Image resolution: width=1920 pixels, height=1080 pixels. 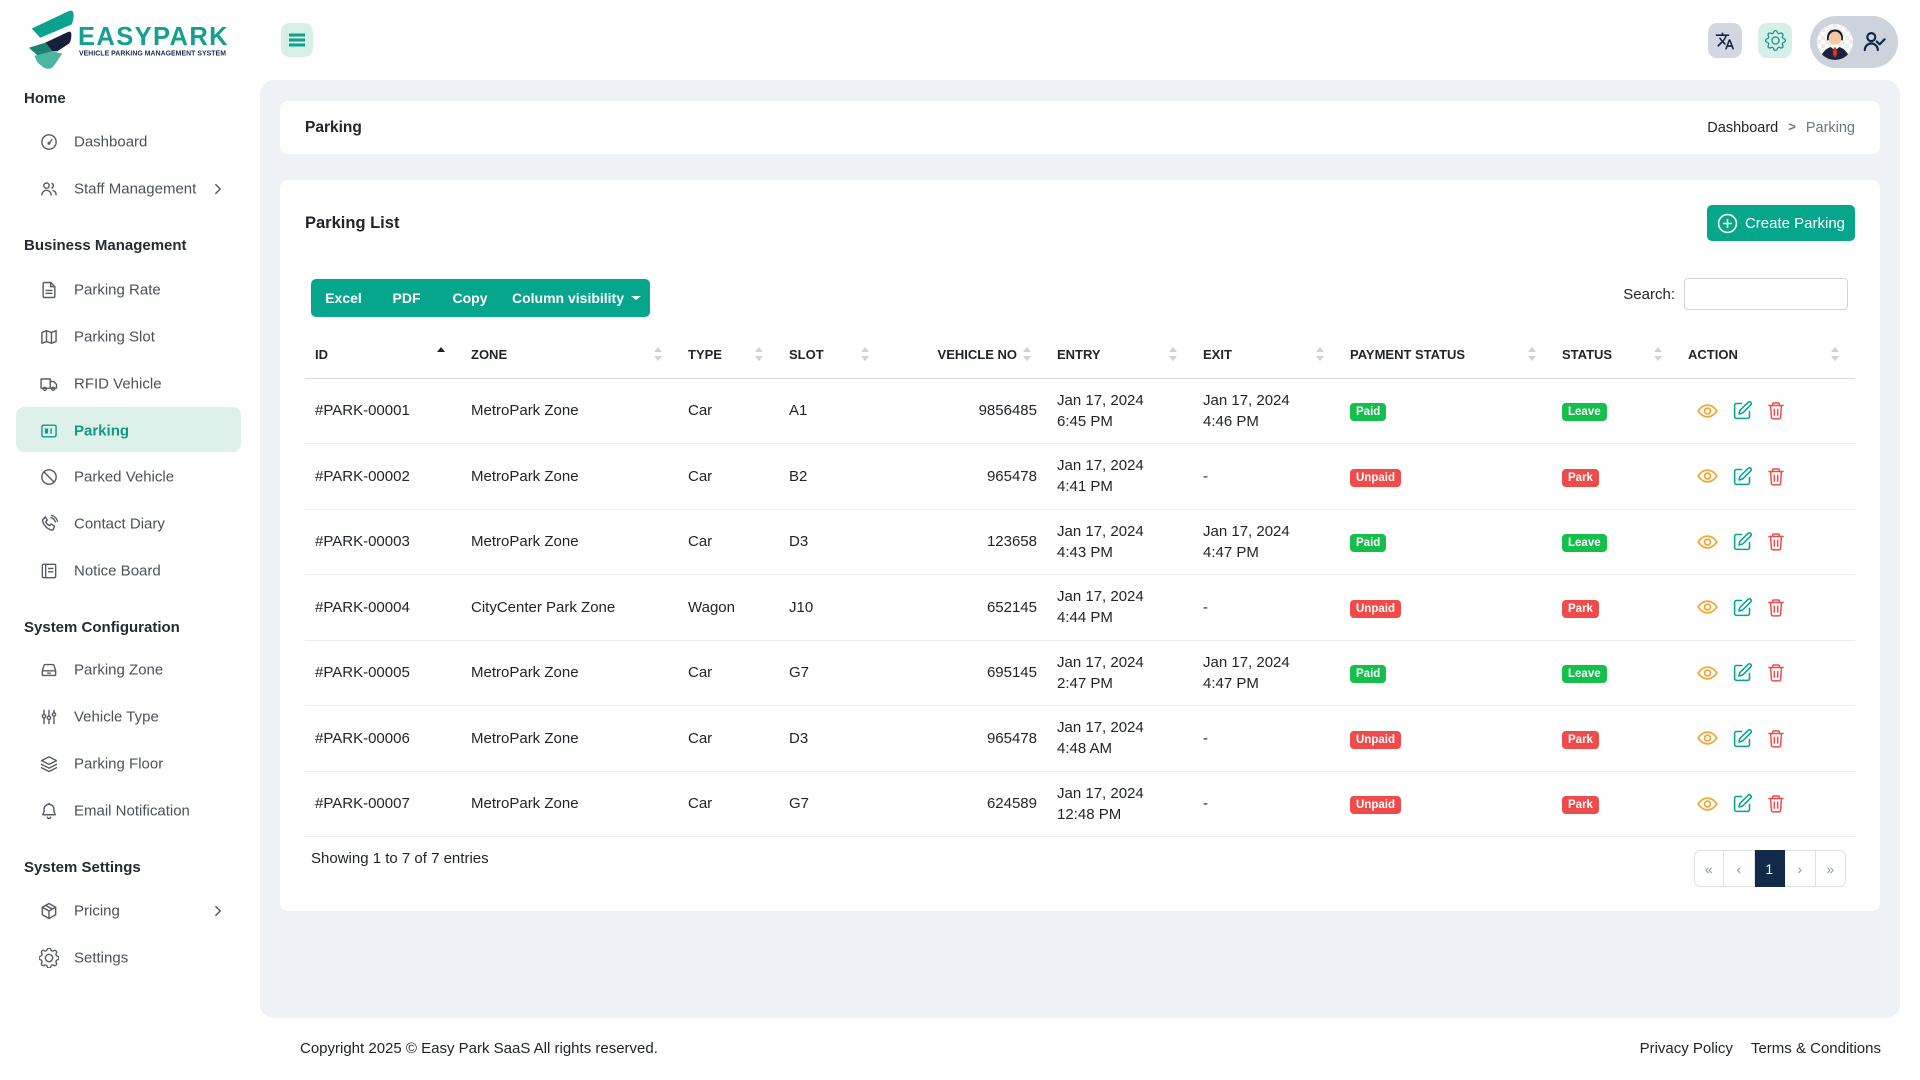 What do you see at coordinates (152, 54) in the screenshot?
I see `svg-text:VEHICLE PARKING MANAGEMENT SYS: VEHICLE PARKING MANAGEMENT SYSTEM` at bounding box center [152, 54].